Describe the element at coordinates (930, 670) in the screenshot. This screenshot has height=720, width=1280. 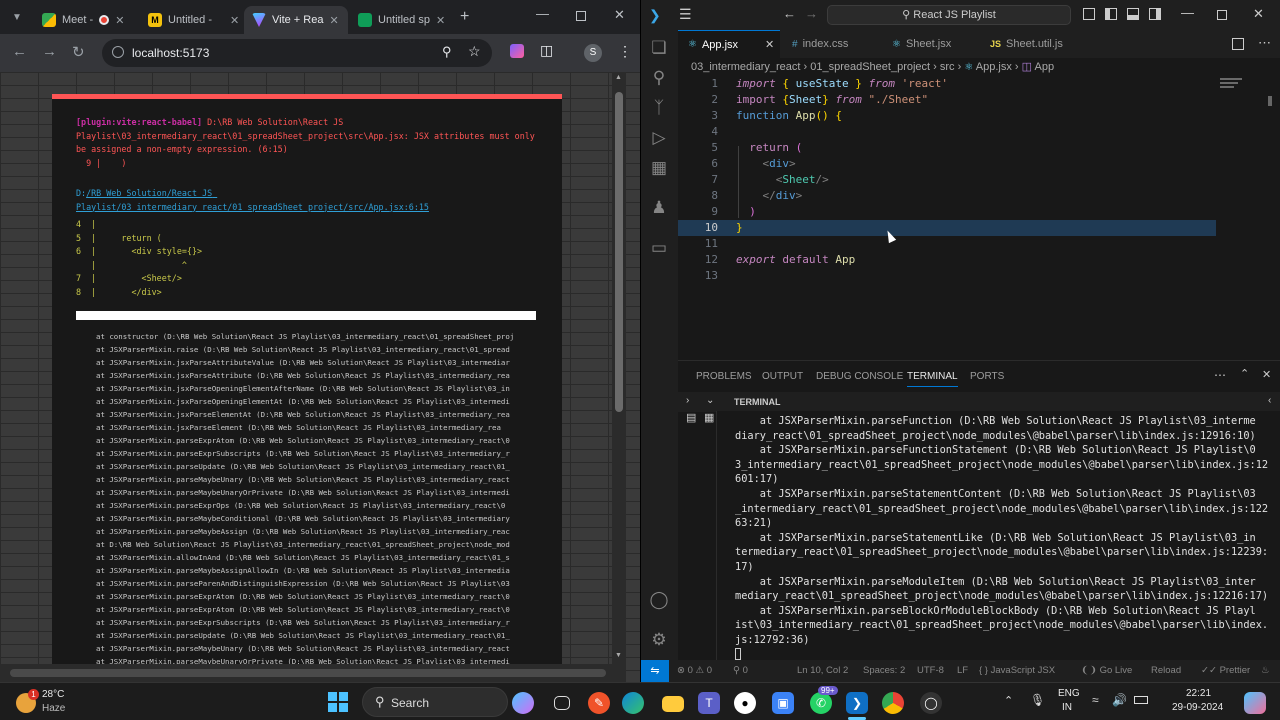
I see `encoding: UTF-8` at that location.